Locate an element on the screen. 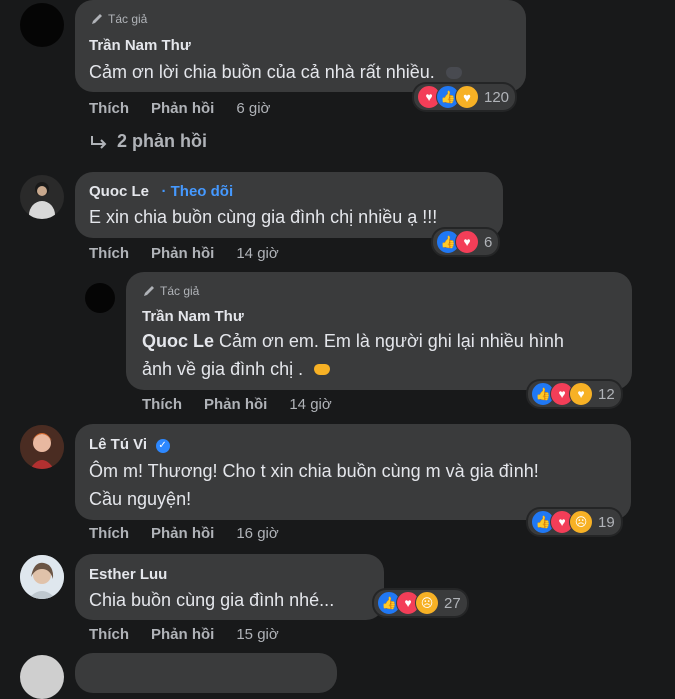 This screenshot has height=699, width=675. reaction-summary: 👍 ♥ ♥ 12 is located at coordinates (574, 394).